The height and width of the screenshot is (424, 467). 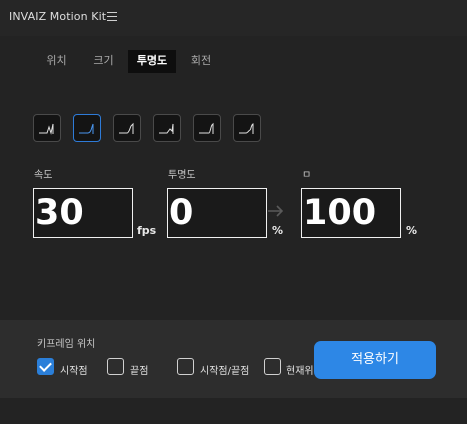 What do you see at coordinates (307, 175) in the screenshot?
I see `opacity-end-label: ㅁ` at bounding box center [307, 175].